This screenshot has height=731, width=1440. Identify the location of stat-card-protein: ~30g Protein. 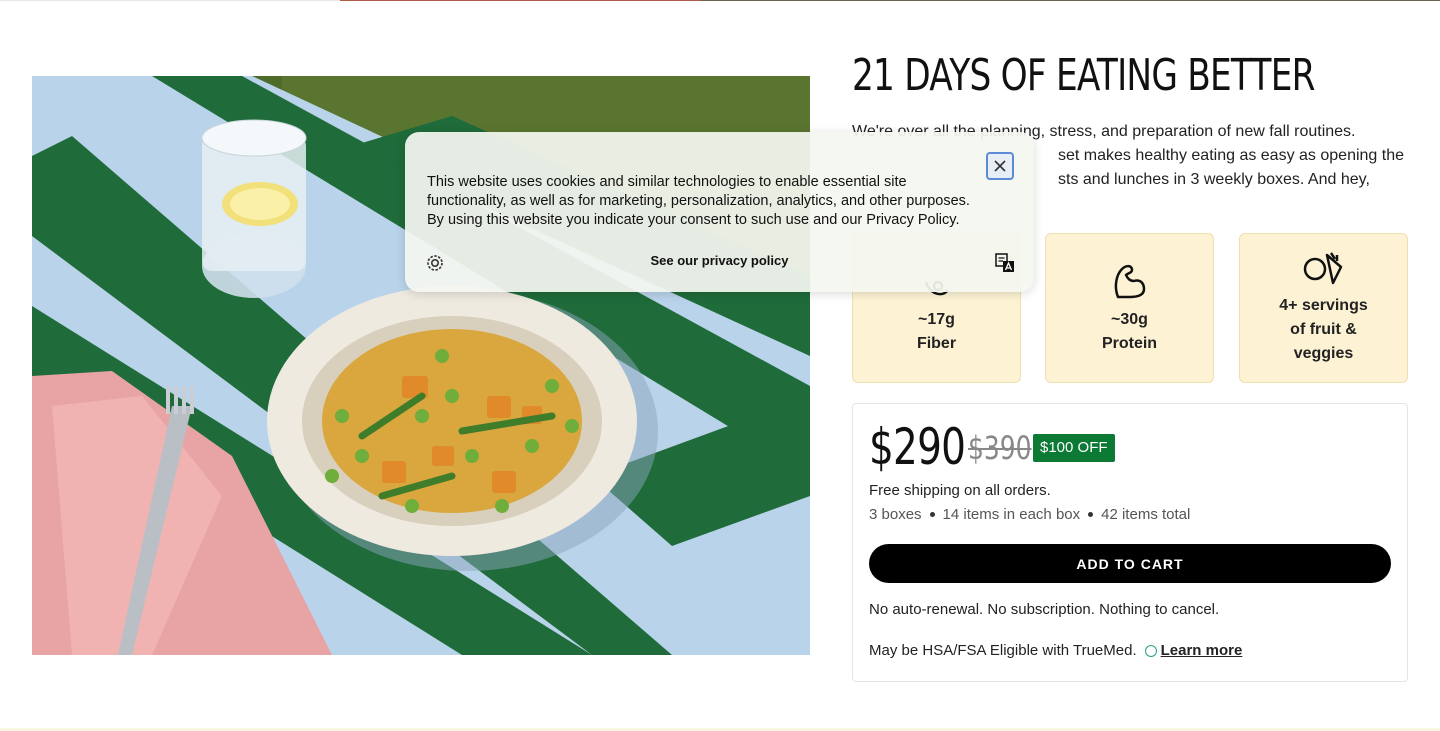
(1129, 308).